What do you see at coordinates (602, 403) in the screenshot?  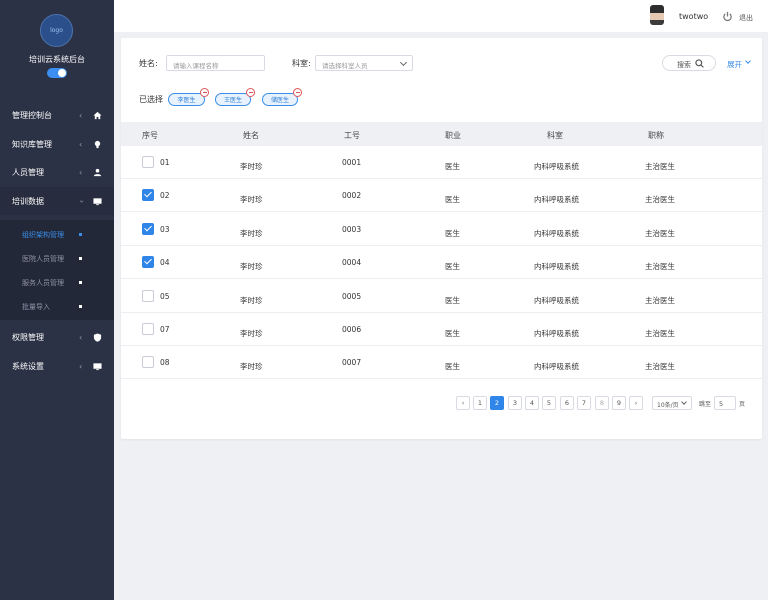 I see `page-button: 8` at bounding box center [602, 403].